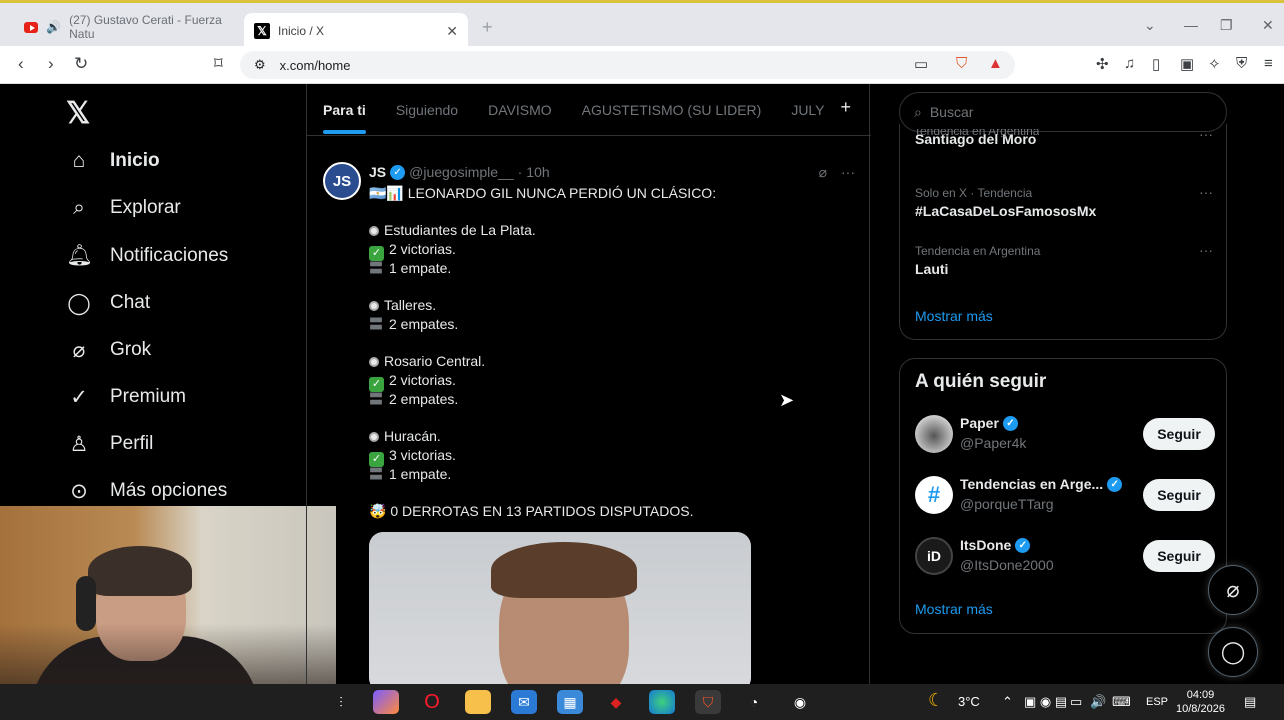 Image resolution: width=1284 pixels, height=720 pixels. I want to click on back-button: ‹, so click(21, 64).